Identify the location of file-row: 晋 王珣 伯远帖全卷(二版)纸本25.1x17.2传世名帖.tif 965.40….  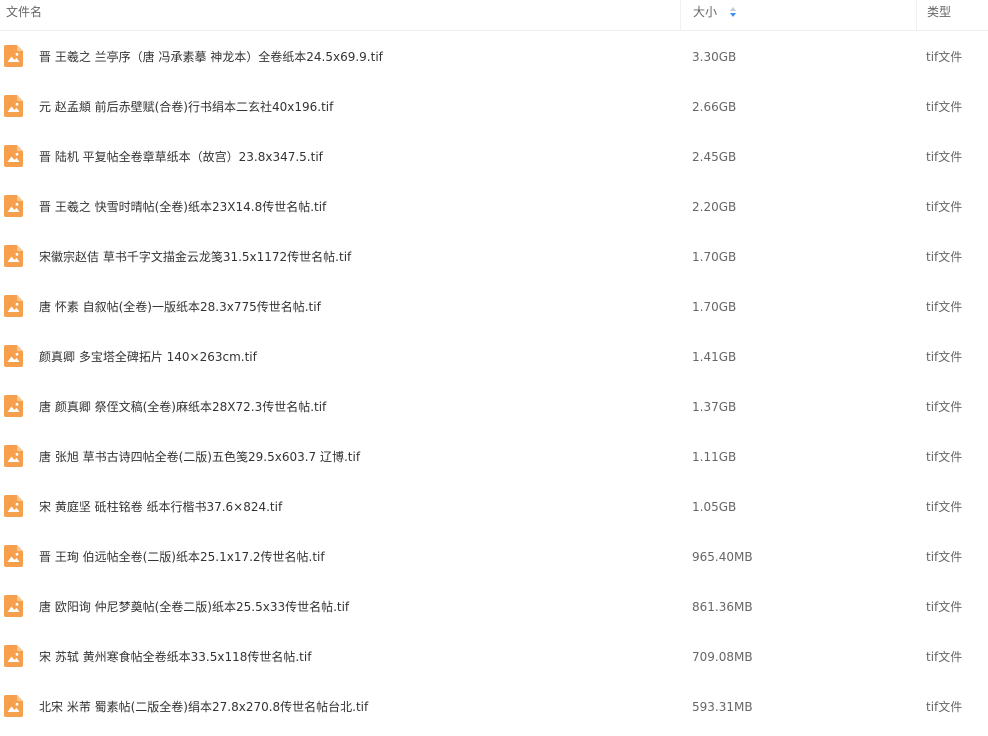
(494, 557).